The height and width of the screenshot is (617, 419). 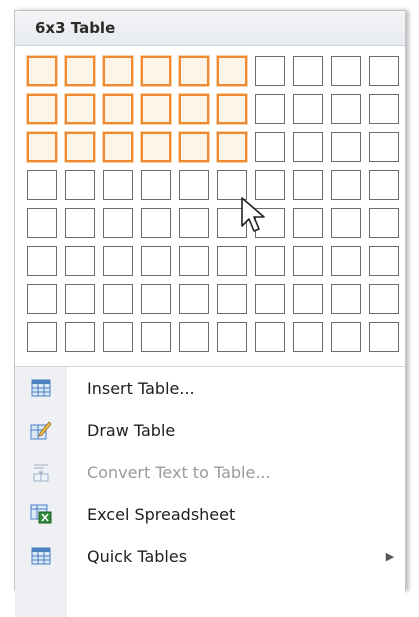 What do you see at coordinates (161, 514) in the screenshot?
I see `menu-item-label: Excel Spreadsheet` at bounding box center [161, 514].